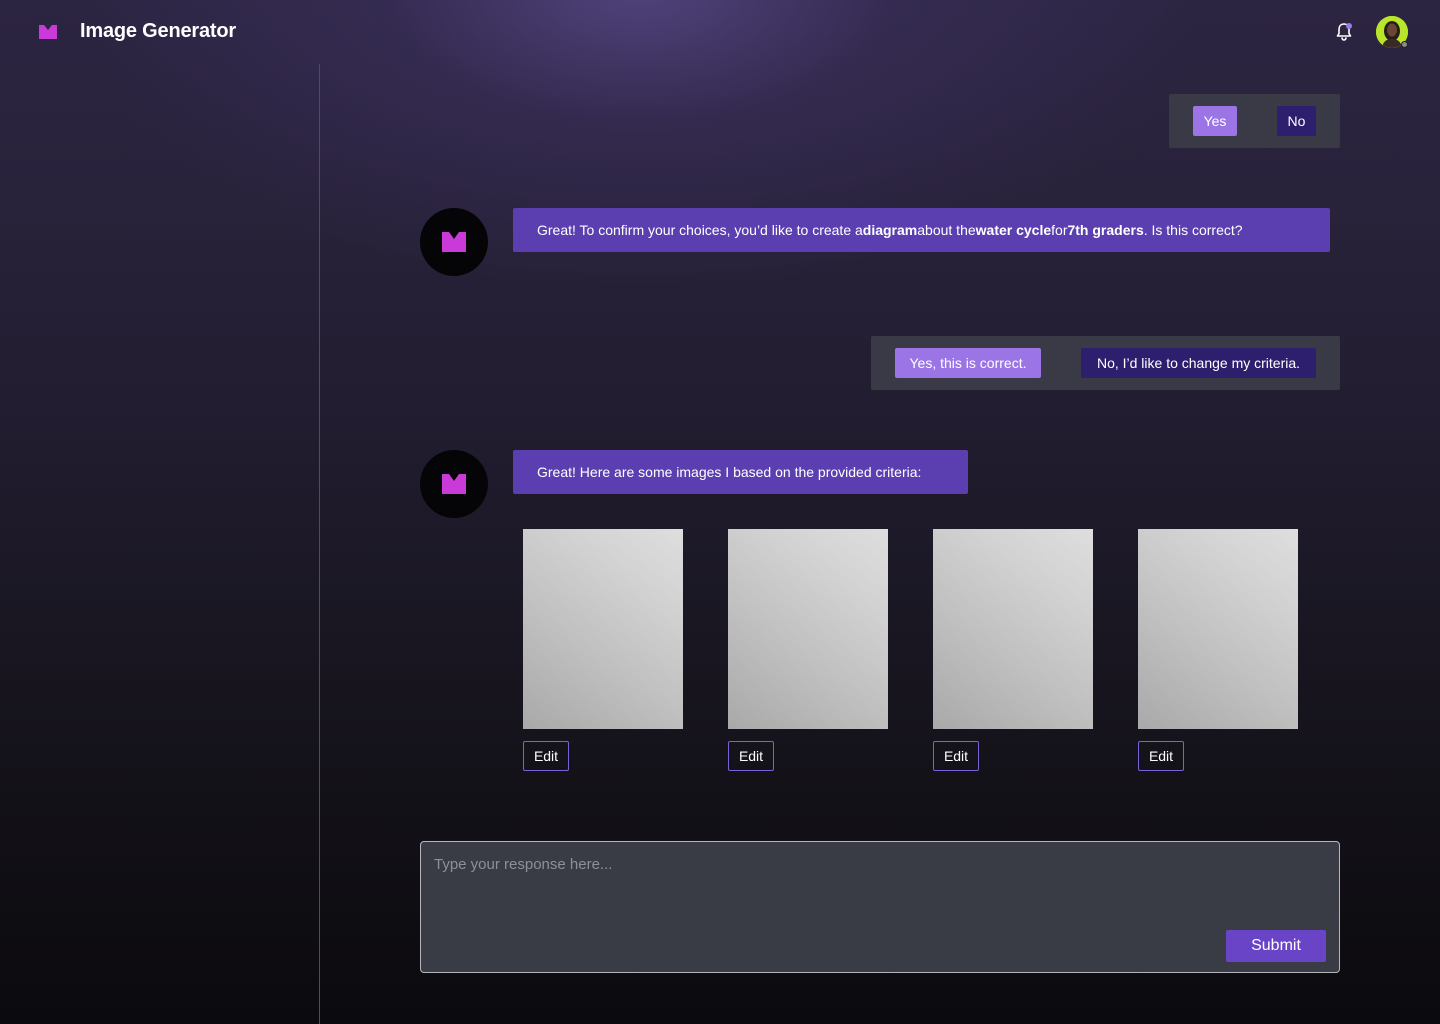 The height and width of the screenshot is (1024, 1440). I want to click on notification-dot, so click(1349, 26).